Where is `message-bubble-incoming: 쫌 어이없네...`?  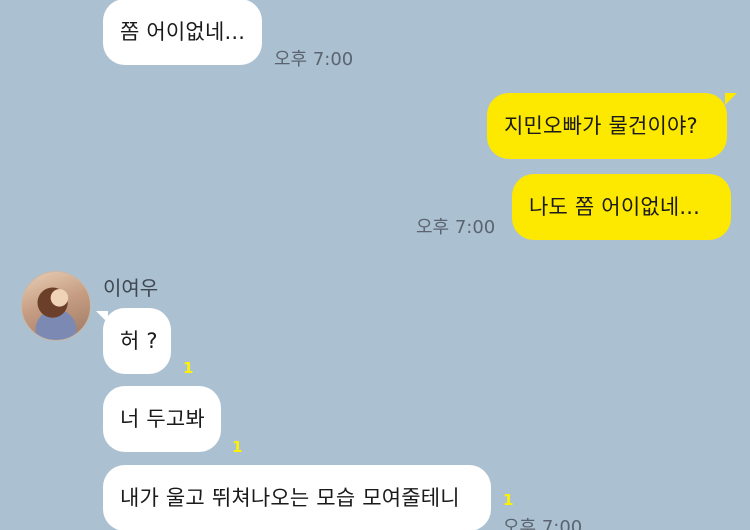 message-bubble-incoming: 쫌 어이없네... is located at coordinates (183, 32).